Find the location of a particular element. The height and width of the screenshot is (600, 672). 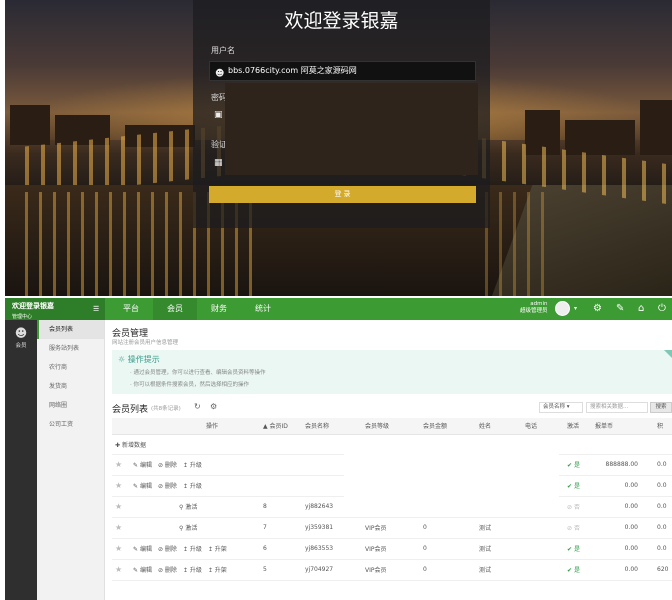

collapse-corner is located at coordinates (668, 354).